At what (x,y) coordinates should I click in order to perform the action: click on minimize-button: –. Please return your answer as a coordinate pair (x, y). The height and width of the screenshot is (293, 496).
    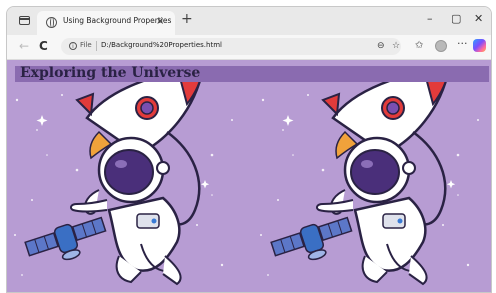
    Looking at the image, I should click on (430, 19).